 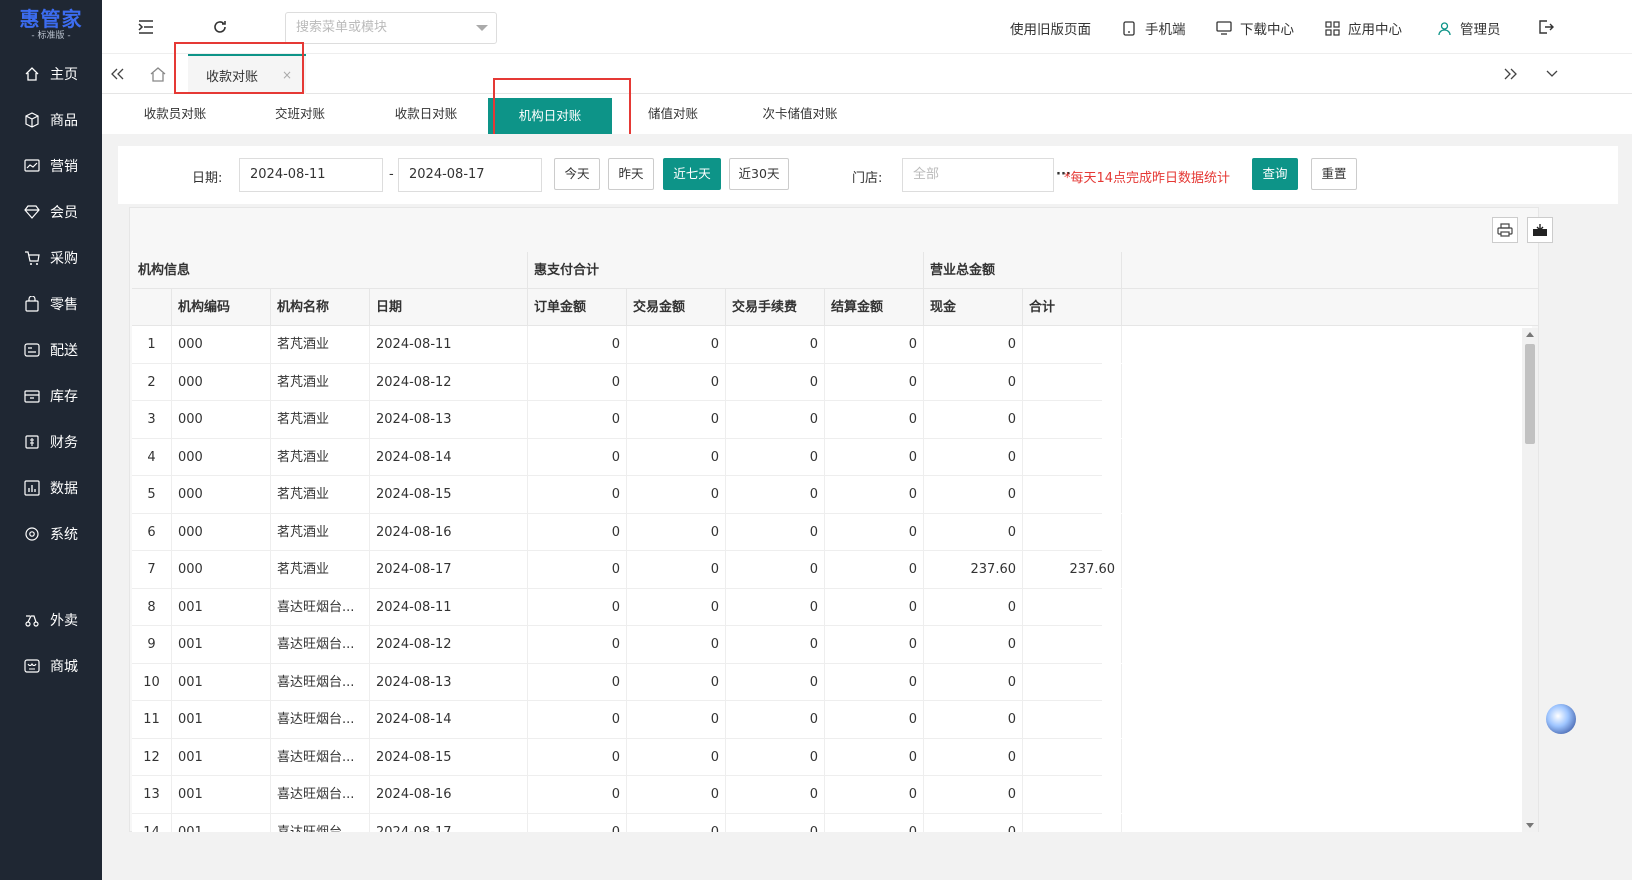 I want to click on table-row: 2 000 茗芃酒业 2024-08-12 0 0 0 0 0, so click(x=627, y=382).